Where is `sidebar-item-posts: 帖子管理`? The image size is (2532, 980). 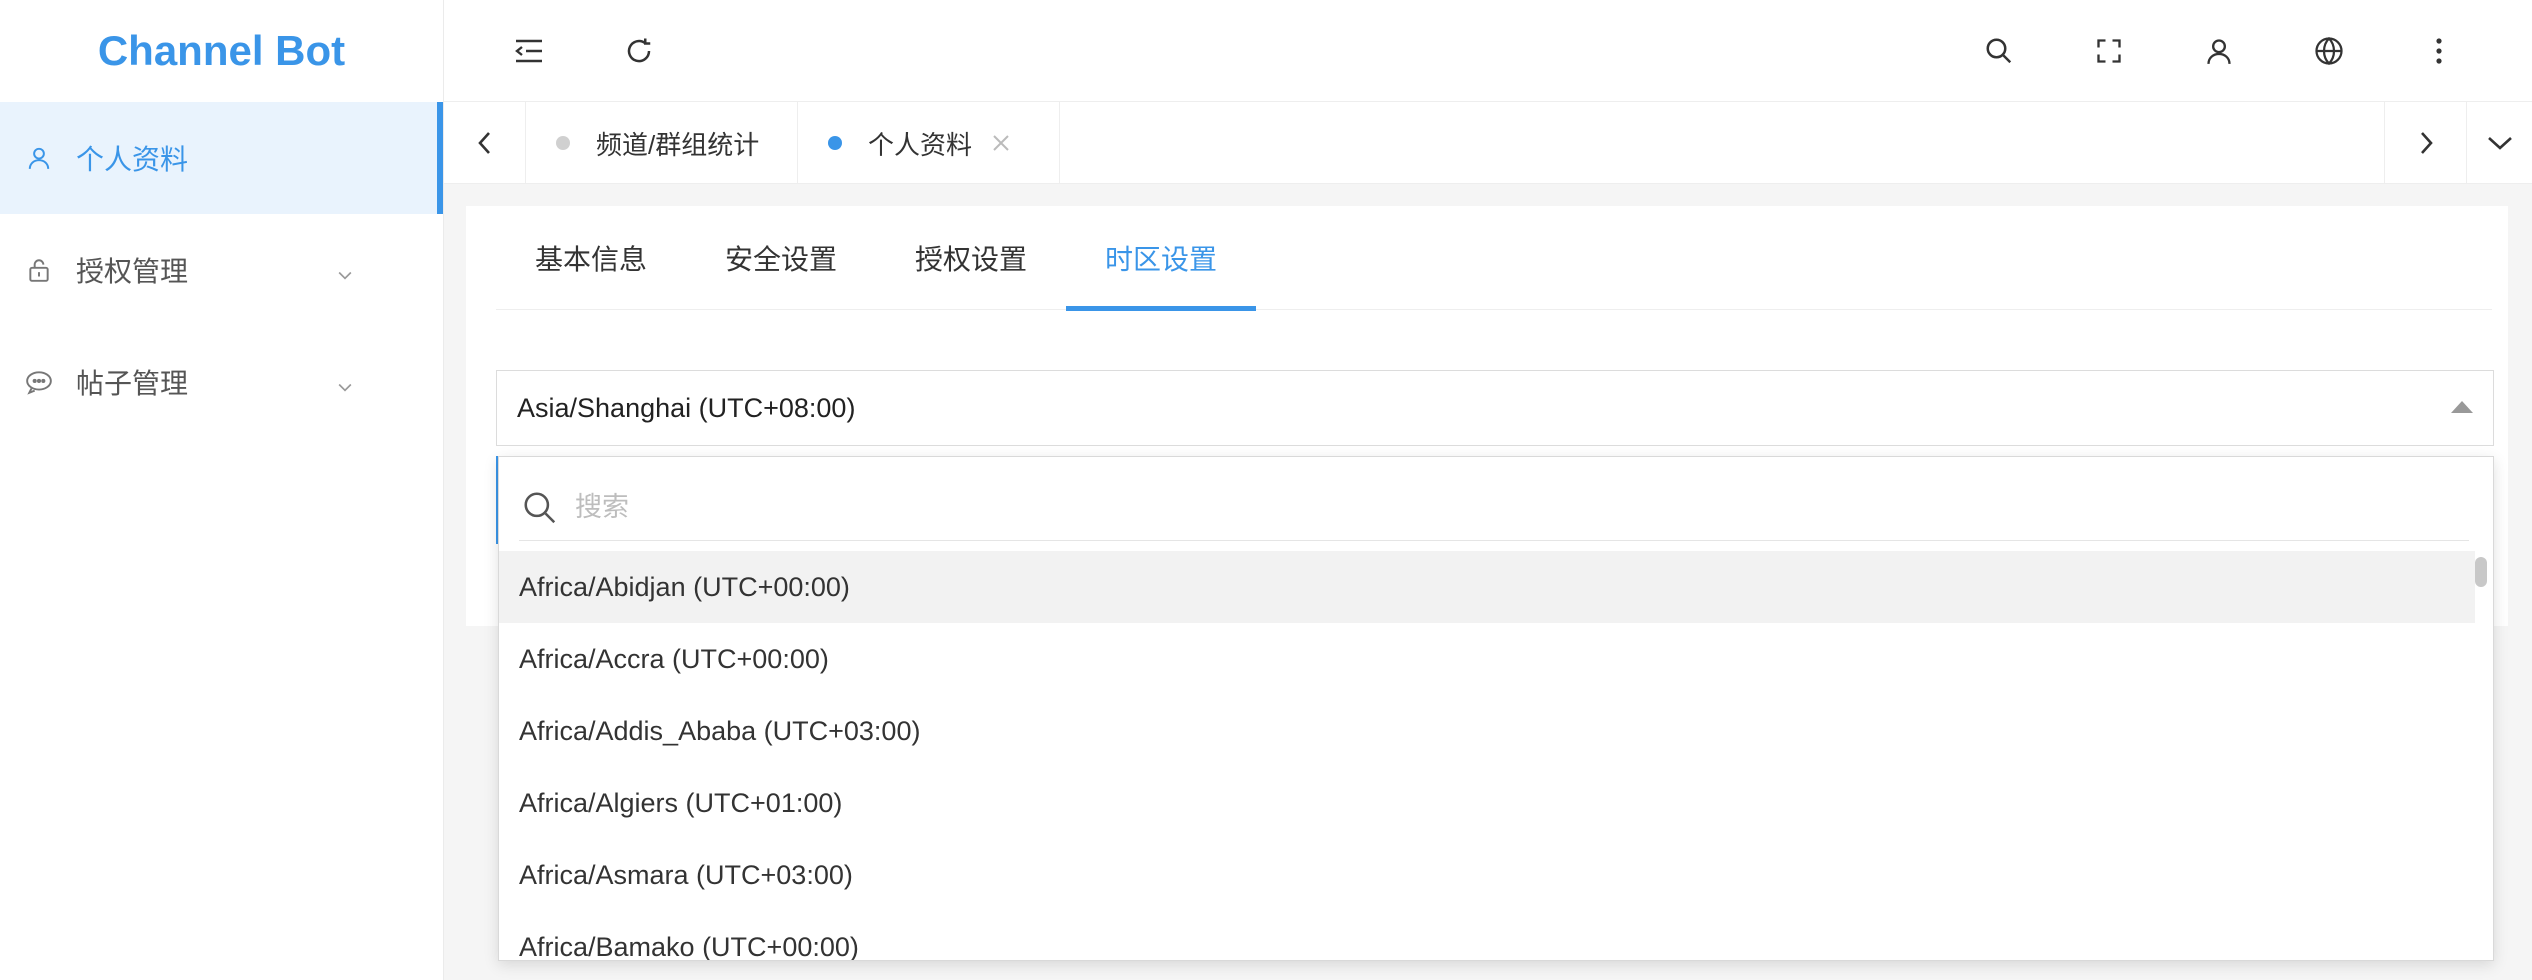 sidebar-item-posts: 帖子管理 is located at coordinates (221, 382).